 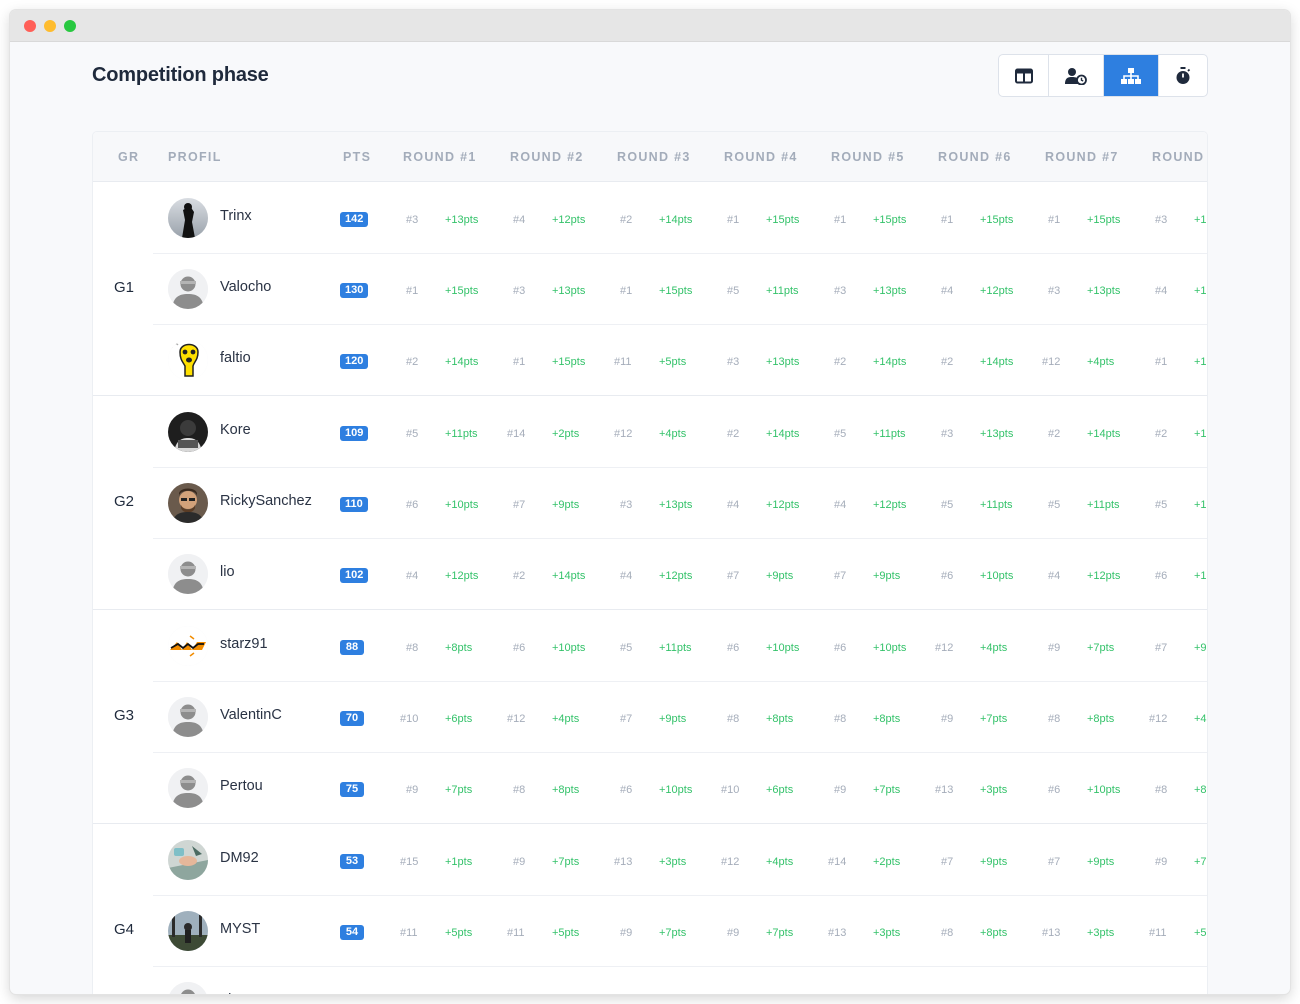 I want to click on table-view-button, so click(x=1024, y=75).